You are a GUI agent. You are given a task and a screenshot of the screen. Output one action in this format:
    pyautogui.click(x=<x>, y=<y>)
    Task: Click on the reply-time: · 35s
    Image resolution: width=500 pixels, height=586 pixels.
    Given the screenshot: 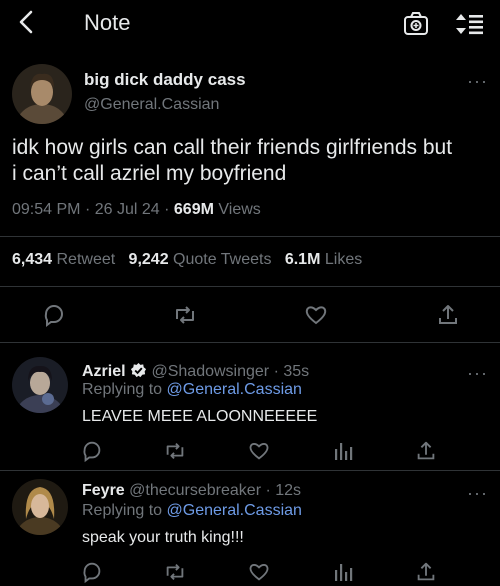 What is the action you would take?
    pyautogui.click(x=291, y=371)
    